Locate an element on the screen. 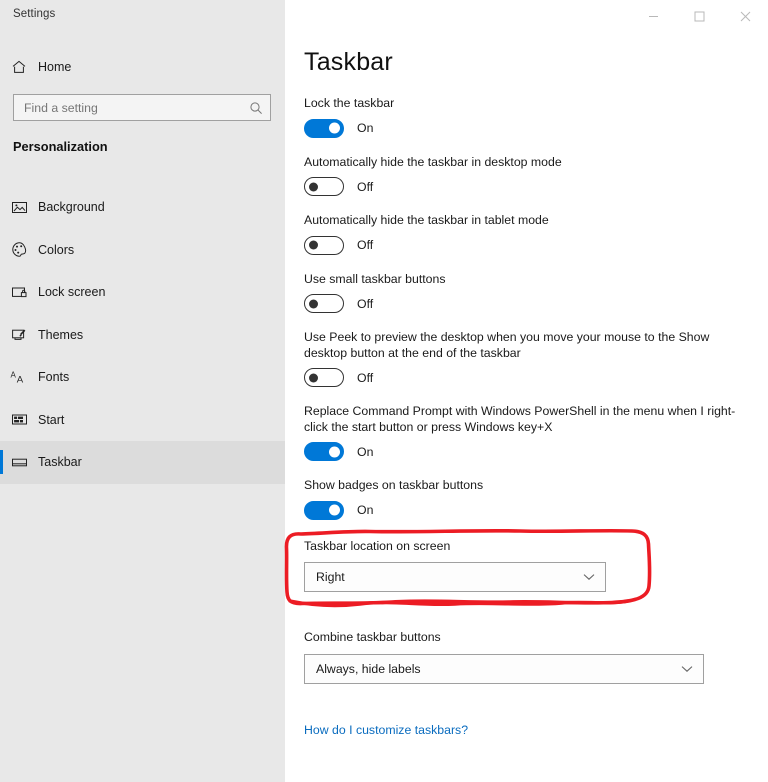  sidebar-item-background: Background is located at coordinates (142, 207).